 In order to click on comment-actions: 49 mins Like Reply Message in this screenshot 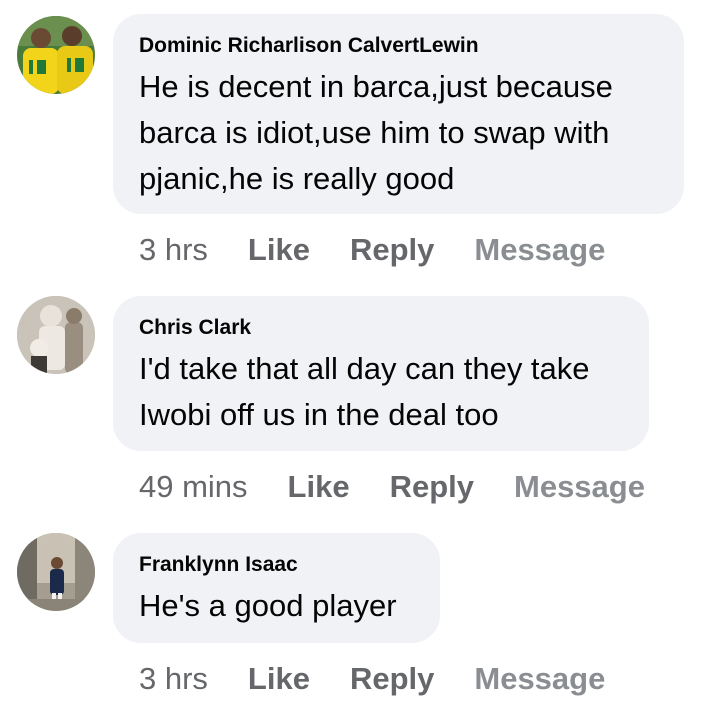, I will do `click(392, 487)`.